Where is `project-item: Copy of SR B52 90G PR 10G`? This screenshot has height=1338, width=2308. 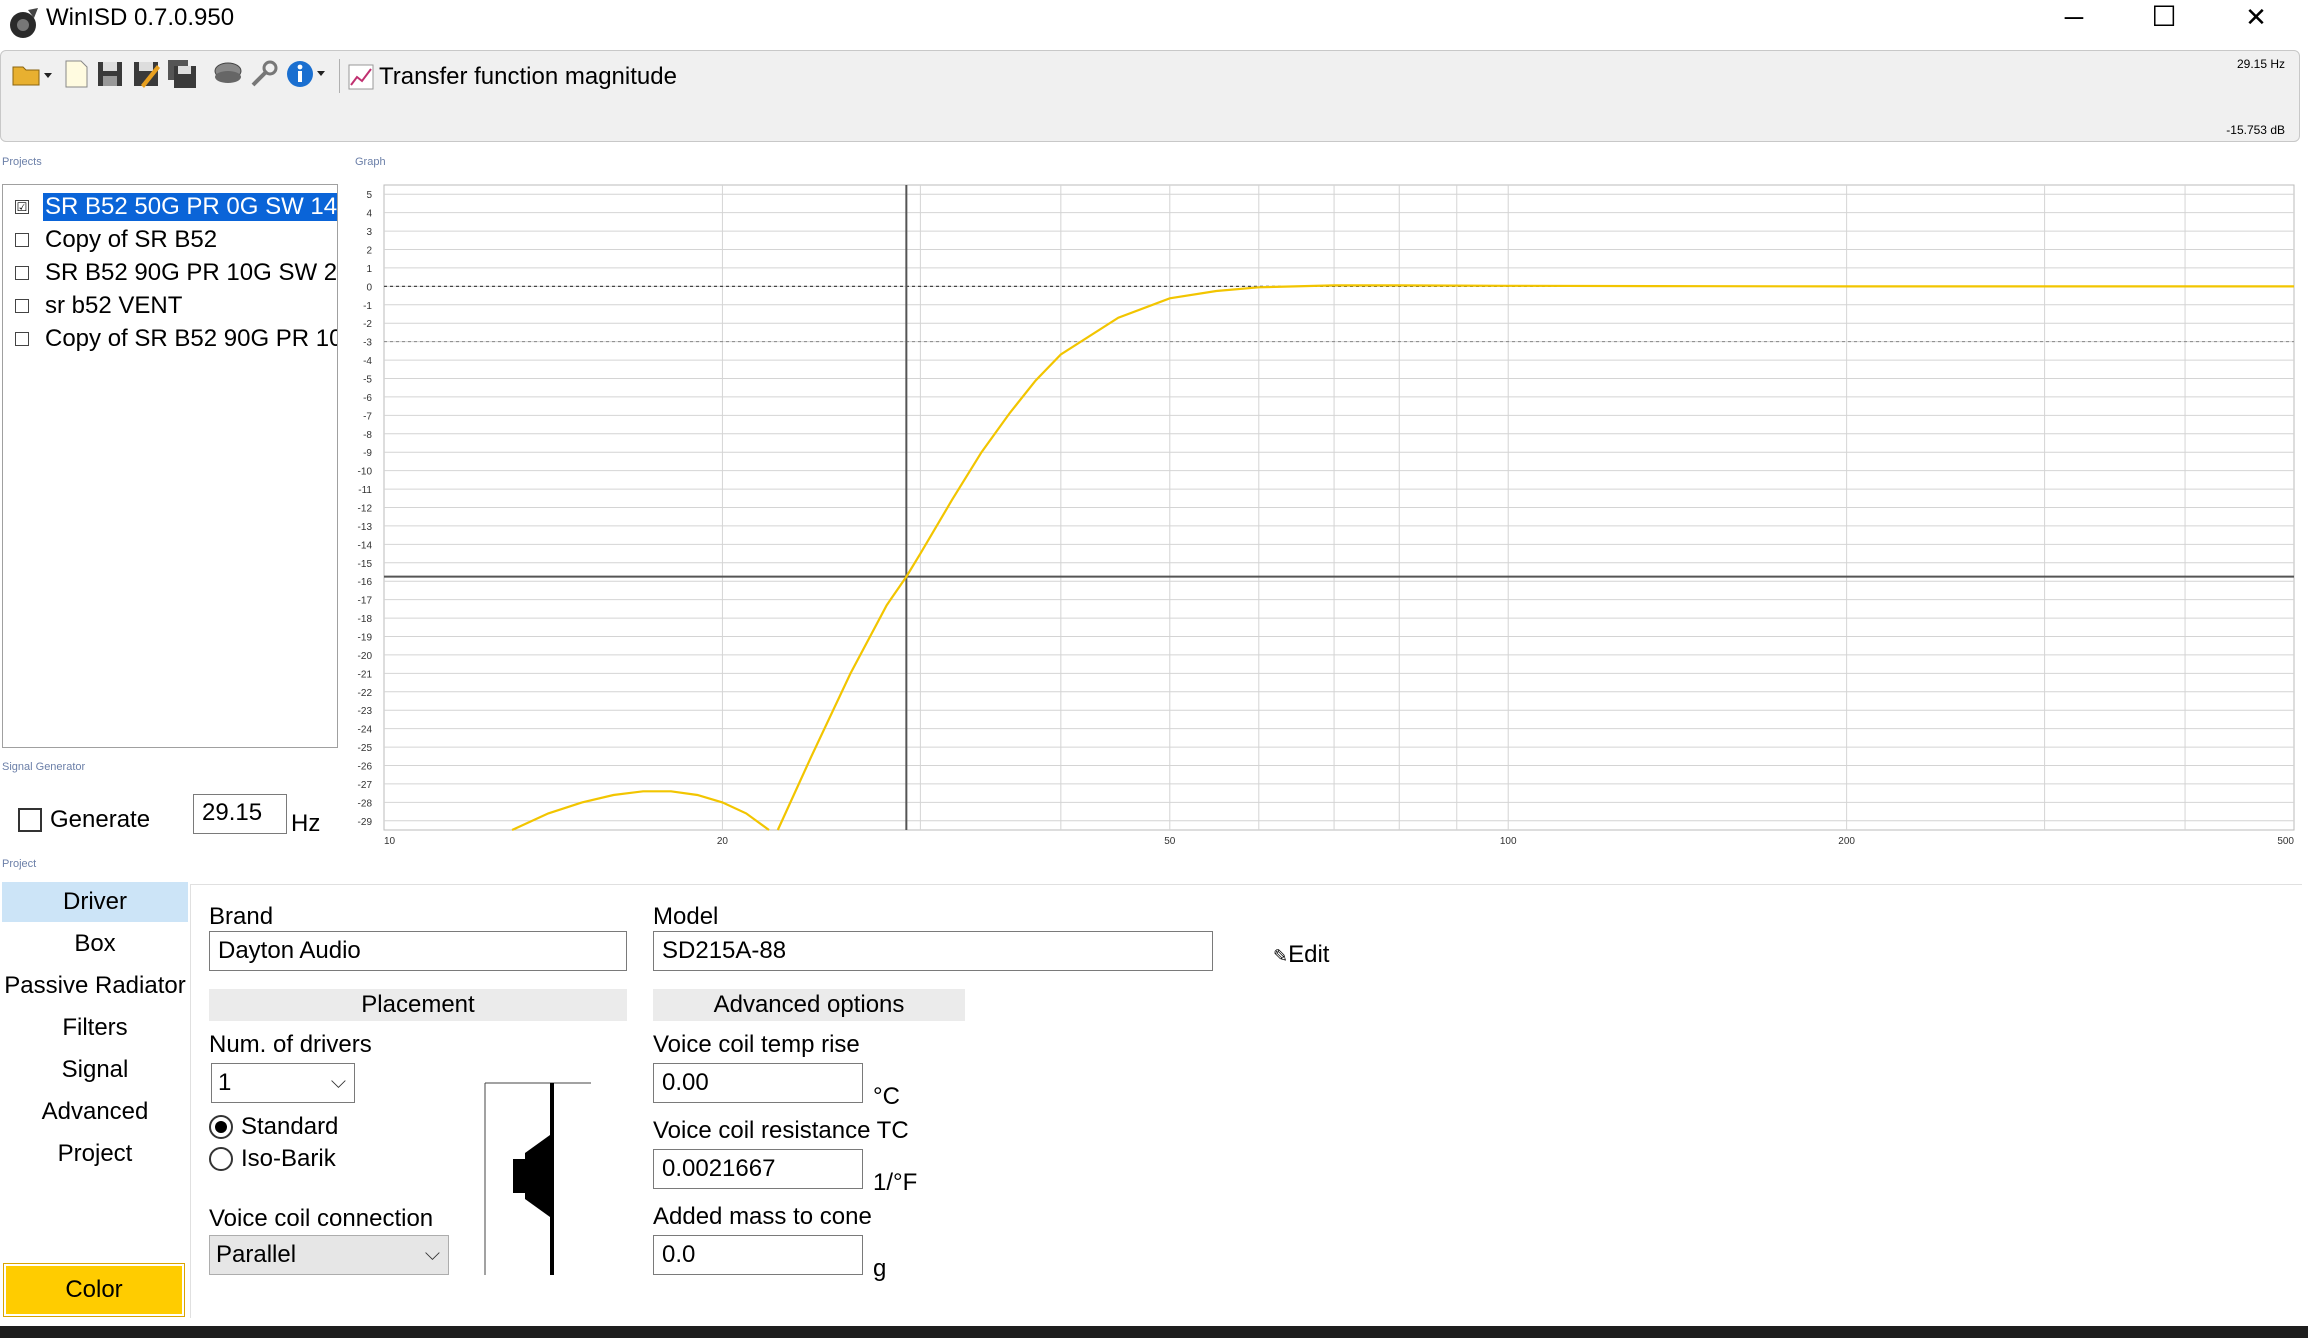
project-item: Copy of SR B52 90G PR 10G is located at coordinates (170, 338).